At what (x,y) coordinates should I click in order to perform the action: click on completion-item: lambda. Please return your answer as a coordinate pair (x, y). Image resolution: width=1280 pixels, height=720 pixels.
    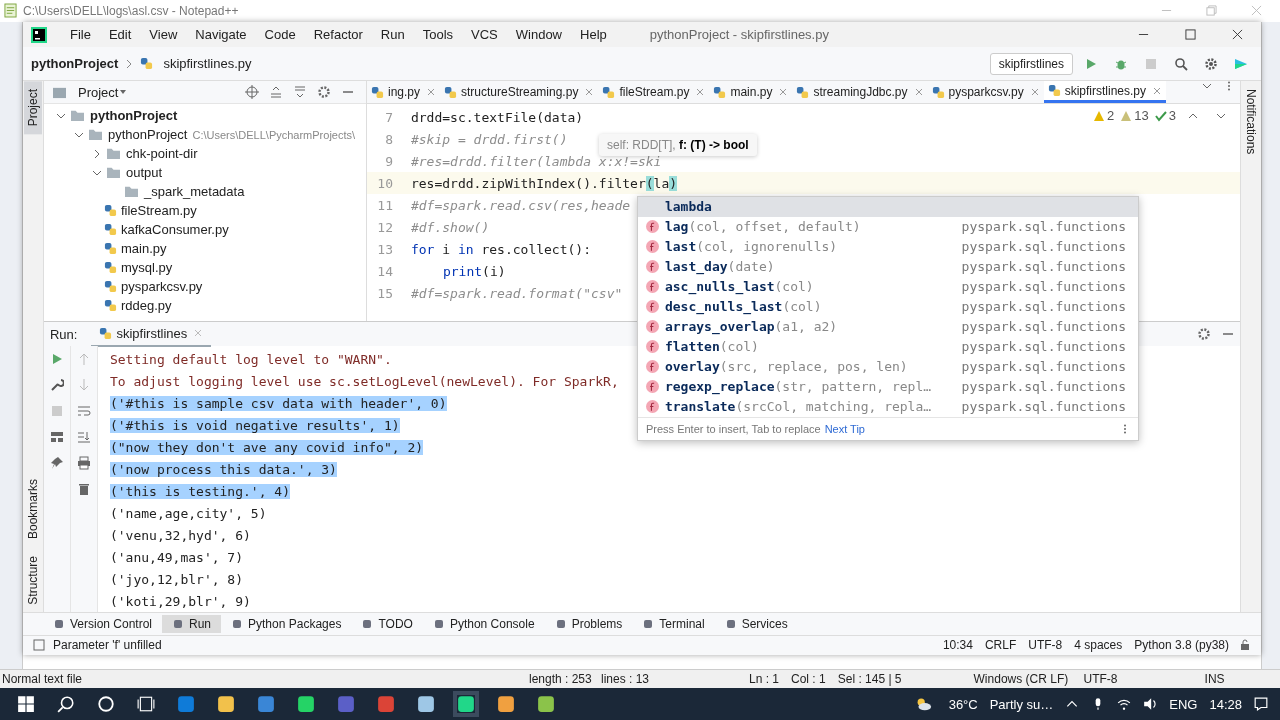
    Looking at the image, I should click on (887, 206).